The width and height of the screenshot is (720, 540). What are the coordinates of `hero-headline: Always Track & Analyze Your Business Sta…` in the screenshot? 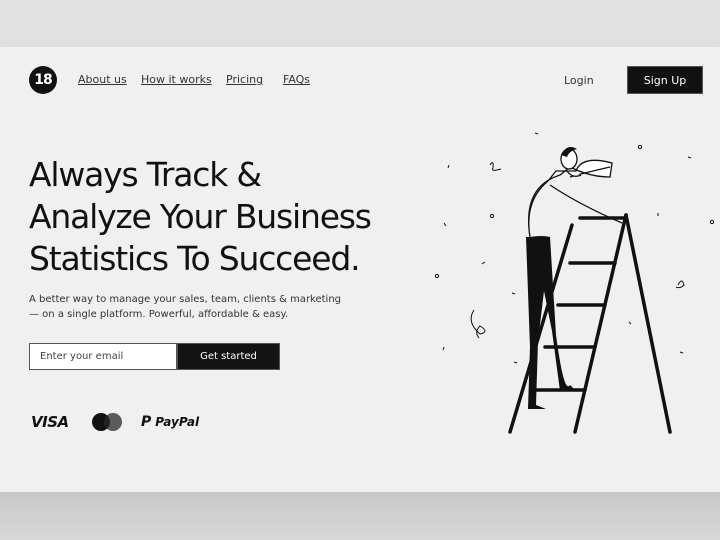 It's located at (229, 217).